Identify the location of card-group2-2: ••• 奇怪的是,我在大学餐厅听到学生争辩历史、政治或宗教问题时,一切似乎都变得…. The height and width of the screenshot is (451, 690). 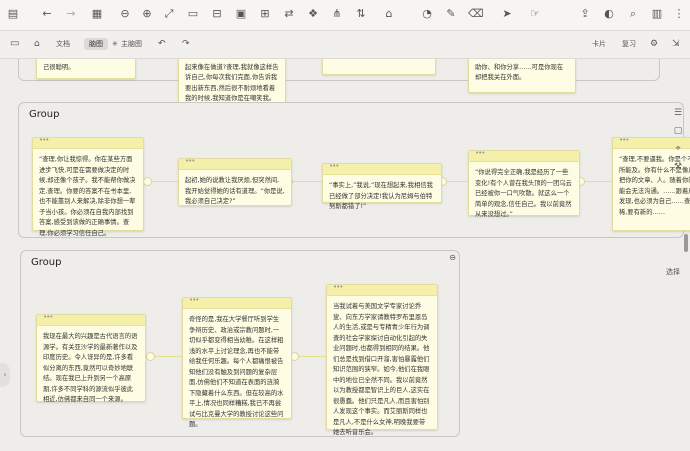
(237, 362).